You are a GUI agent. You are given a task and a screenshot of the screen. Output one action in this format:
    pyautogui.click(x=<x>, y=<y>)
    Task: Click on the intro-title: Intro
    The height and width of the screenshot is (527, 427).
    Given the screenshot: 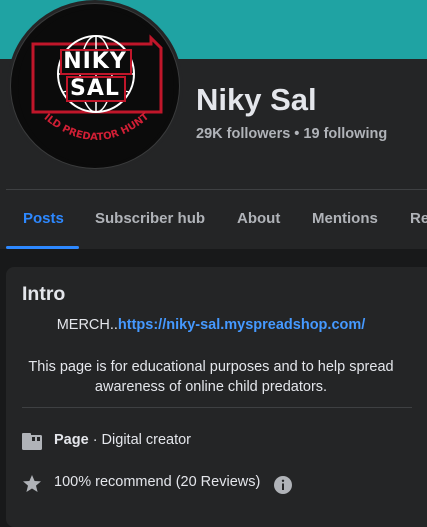 What is the action you would take?
    pyautogui.click(x=44, y=294)
    